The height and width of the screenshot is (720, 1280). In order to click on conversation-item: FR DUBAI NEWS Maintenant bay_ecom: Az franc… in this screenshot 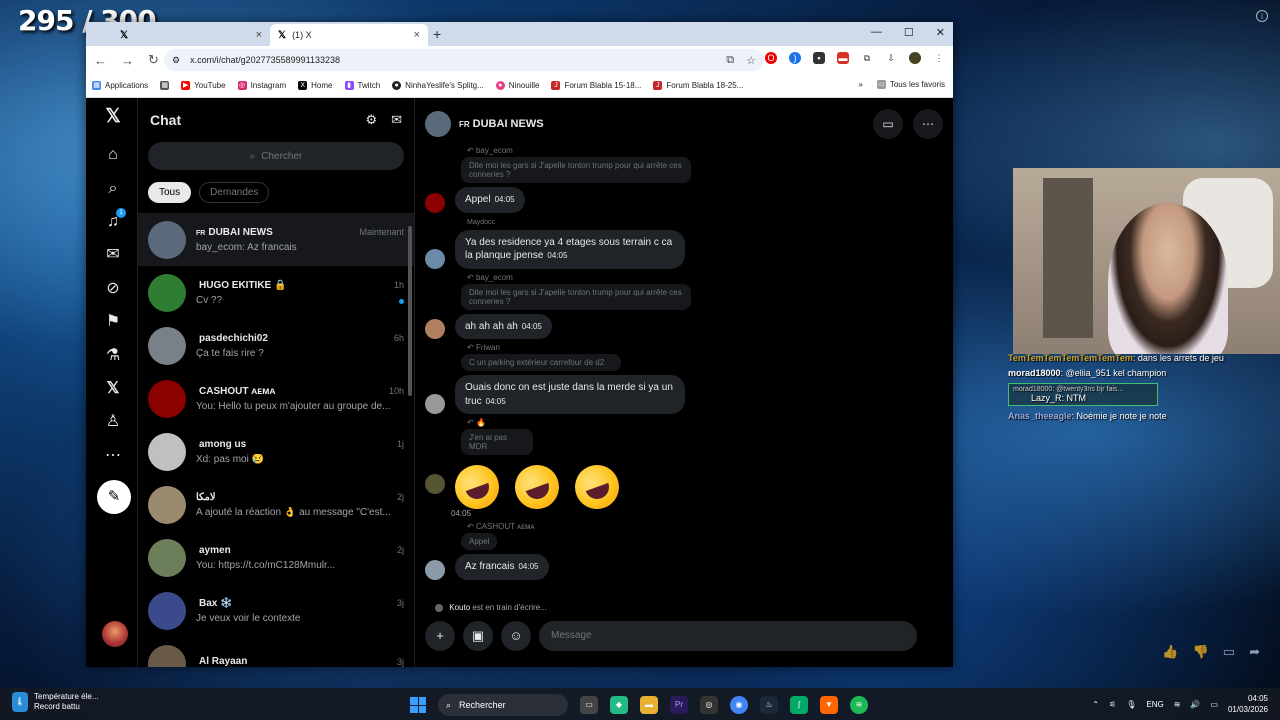, I will do `click(276, 239)`.